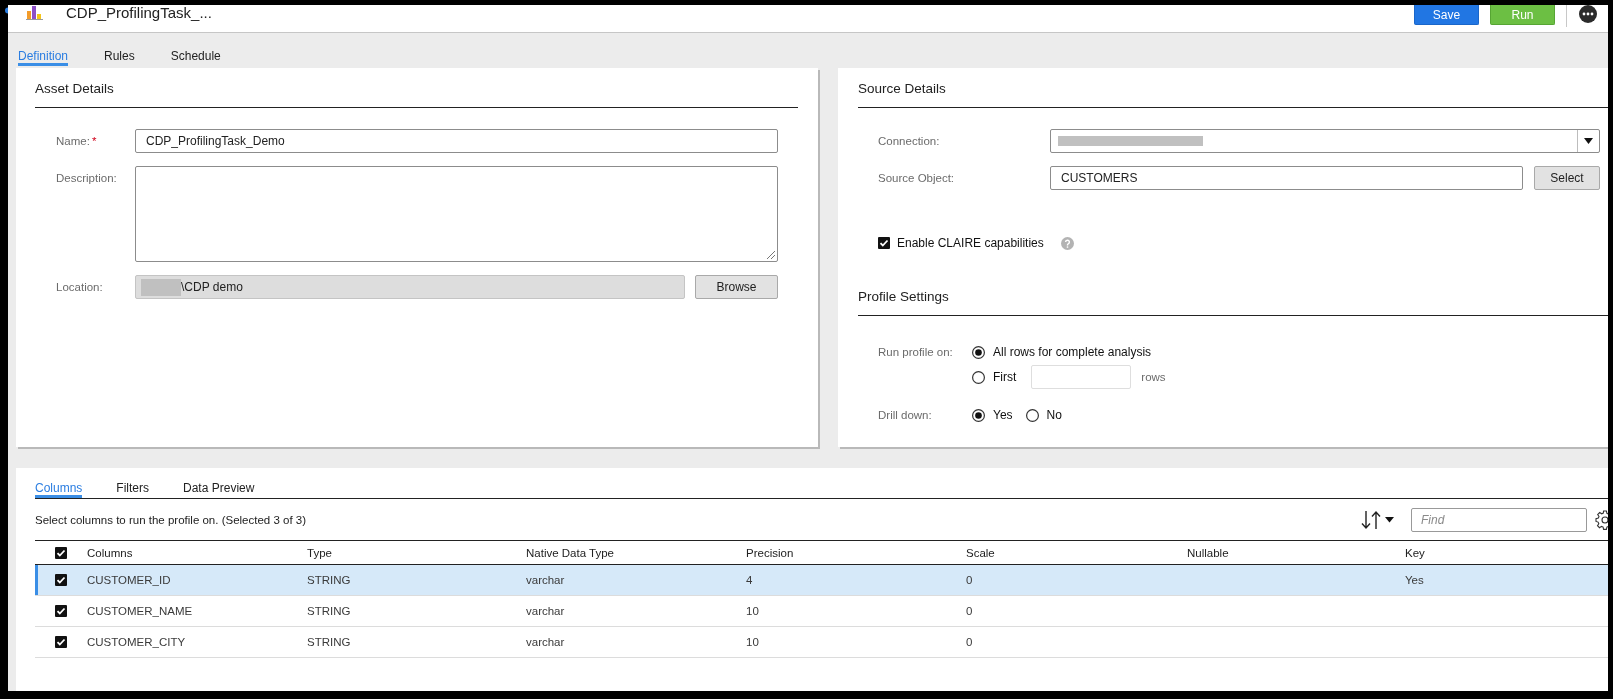 The width and height of the screenshot is (1613, 699). What do you see at coordinates (129, 580) in the screenshot?
I see `table-cell: CUSTOMER_ID` at bounding box center [129, 580].